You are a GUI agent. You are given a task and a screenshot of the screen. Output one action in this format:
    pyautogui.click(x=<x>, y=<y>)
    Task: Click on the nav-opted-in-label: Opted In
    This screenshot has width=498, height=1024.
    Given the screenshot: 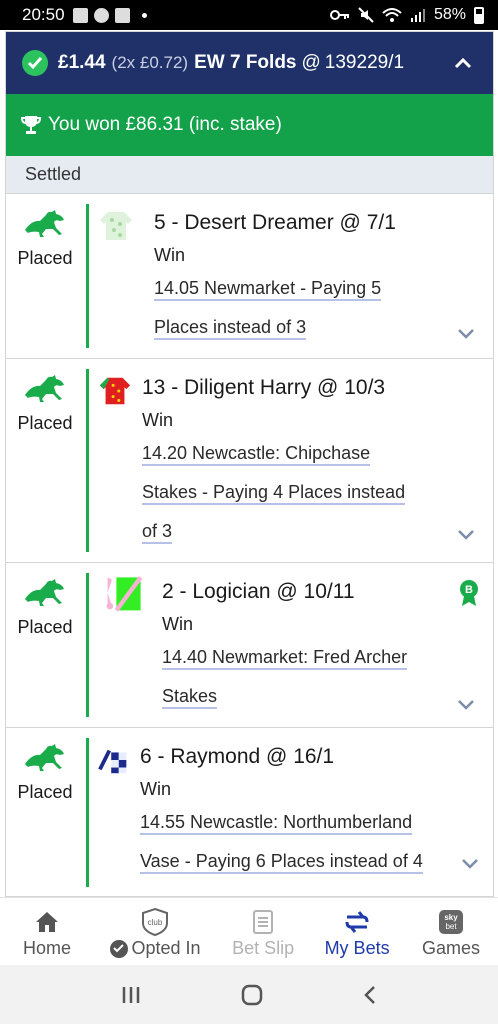 What is the action you would take?
    pyautogui.click(x=155, y=948)
    